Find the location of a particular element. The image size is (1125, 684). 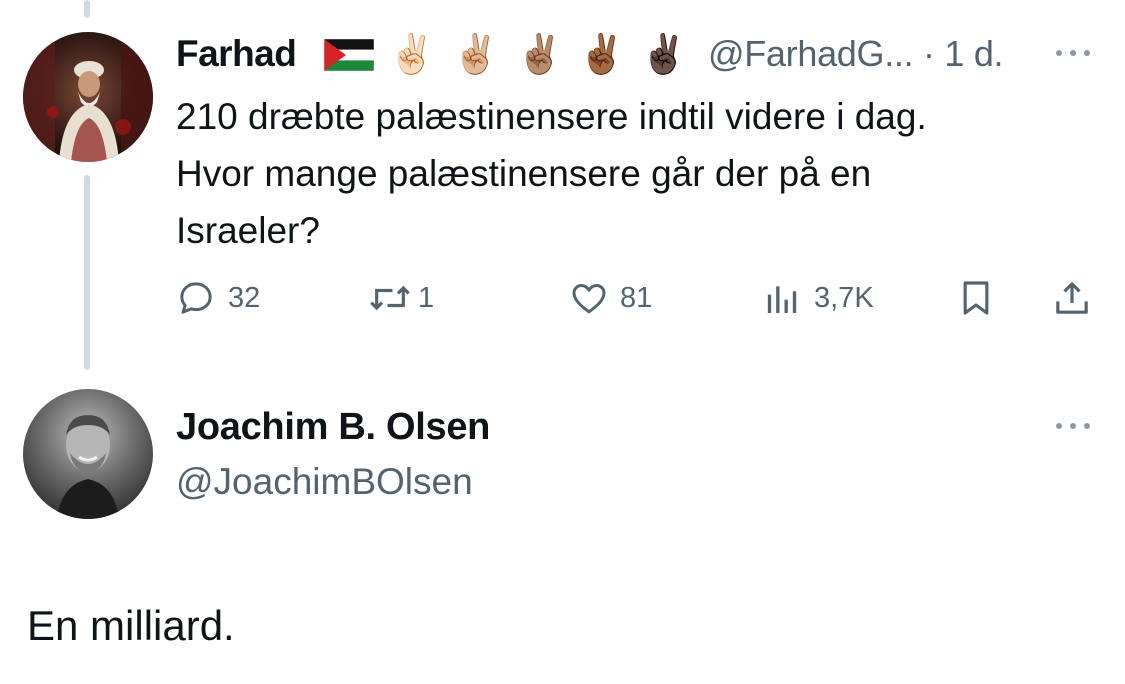

reply-count: 32 is located at coordinates (244, 297).